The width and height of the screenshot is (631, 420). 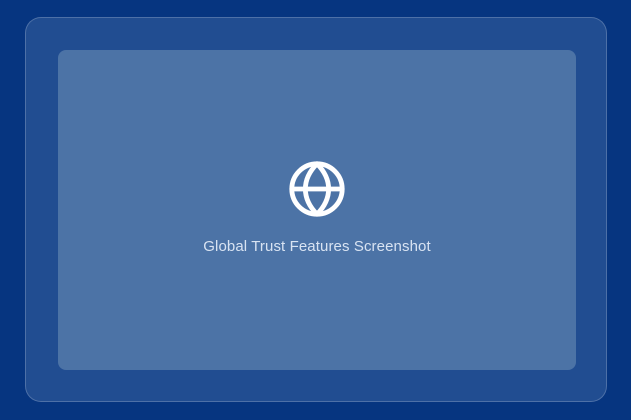 I want to click on screenshot-caption: Global Trust Features Screenshot, so click(x=317, y=246).